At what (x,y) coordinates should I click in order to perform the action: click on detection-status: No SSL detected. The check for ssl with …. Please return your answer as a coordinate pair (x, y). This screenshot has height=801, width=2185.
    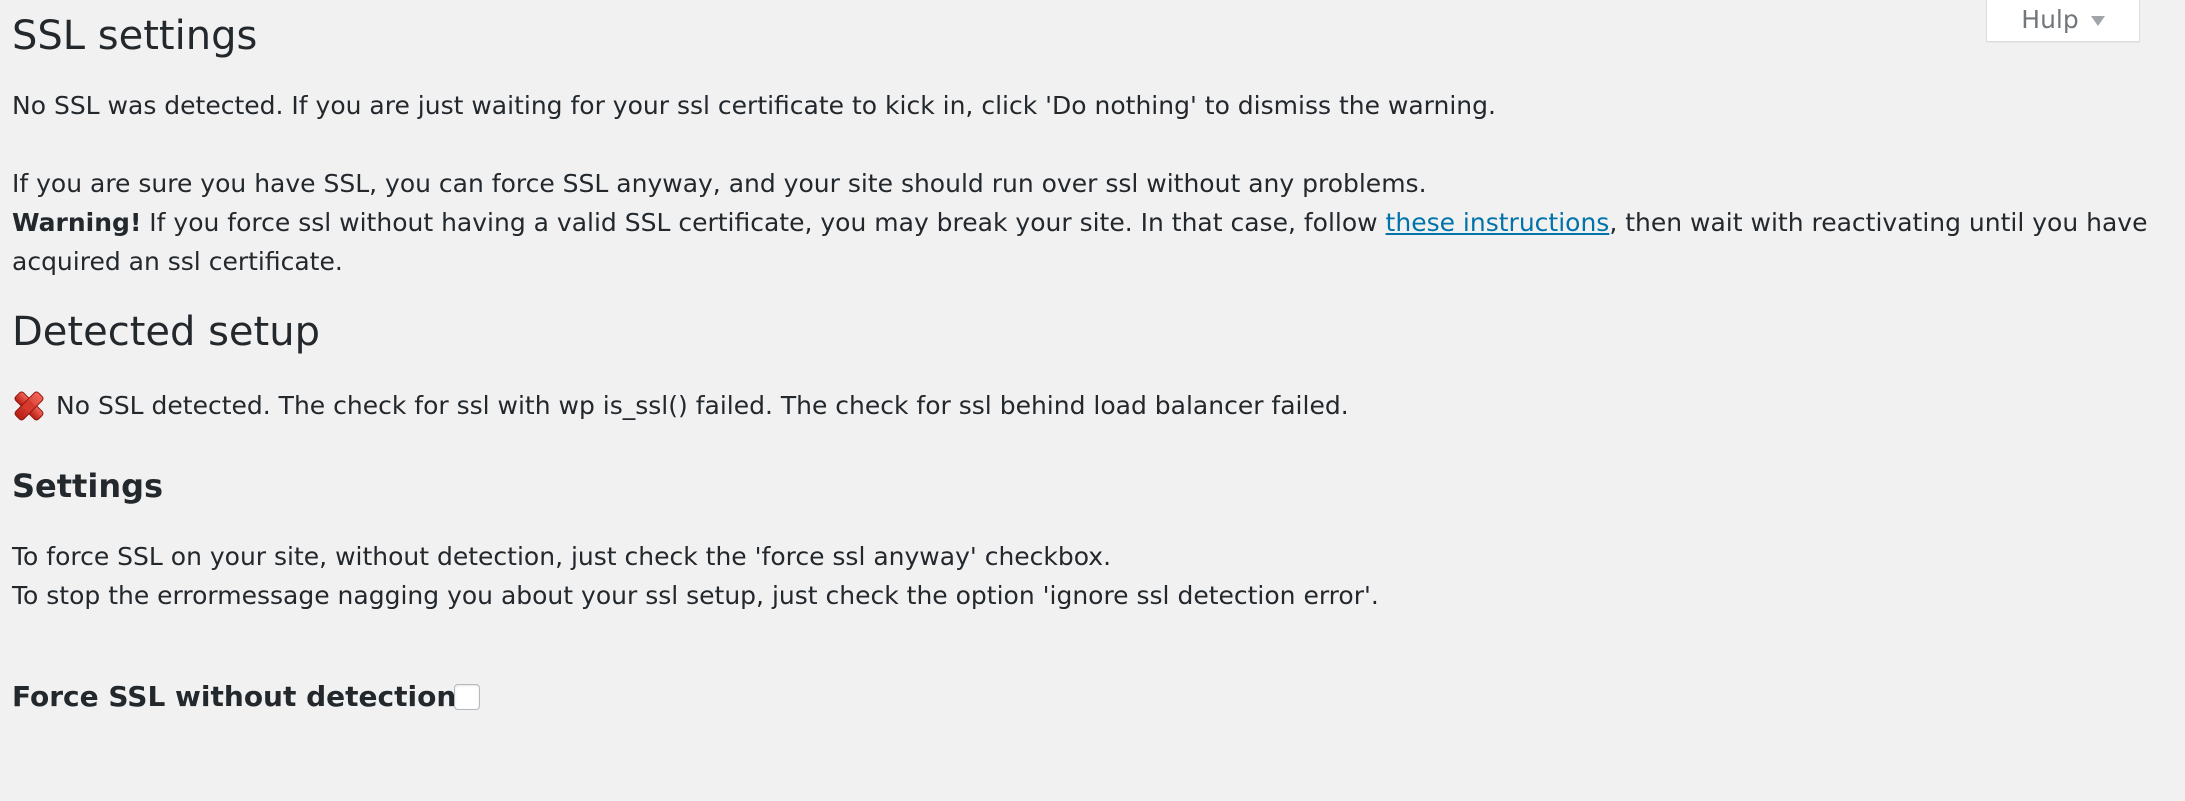
    Looking at the image, I should click on (680, 406).